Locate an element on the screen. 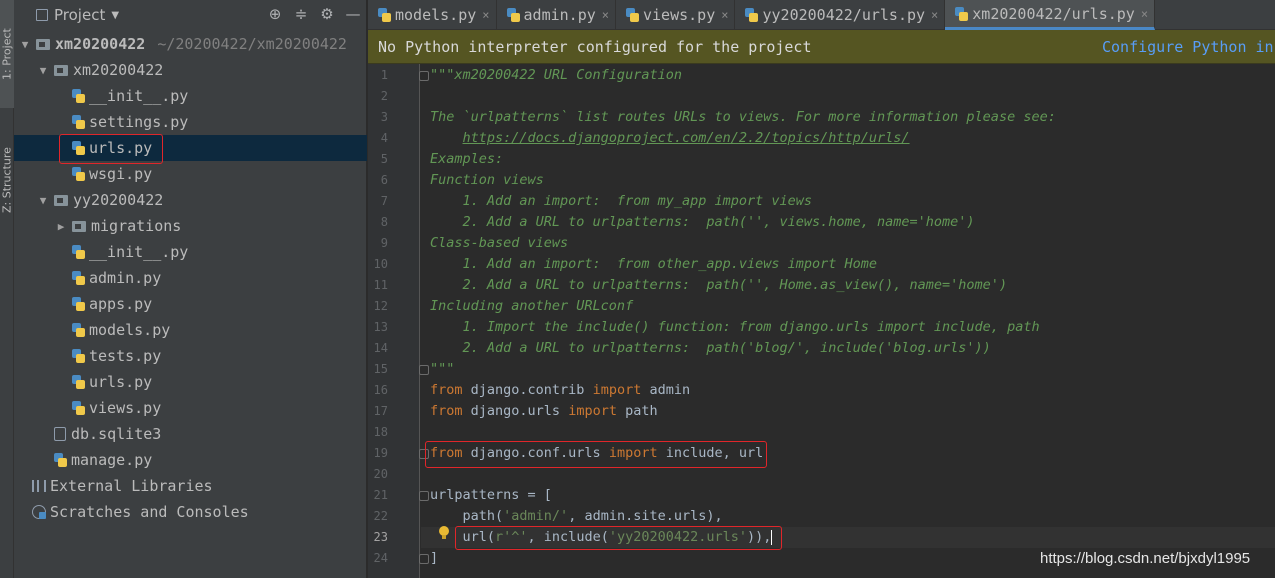 The height and width of the screenshot is (578, 1275). editor-tab: admin.py × is located at coordinates (556, 15).